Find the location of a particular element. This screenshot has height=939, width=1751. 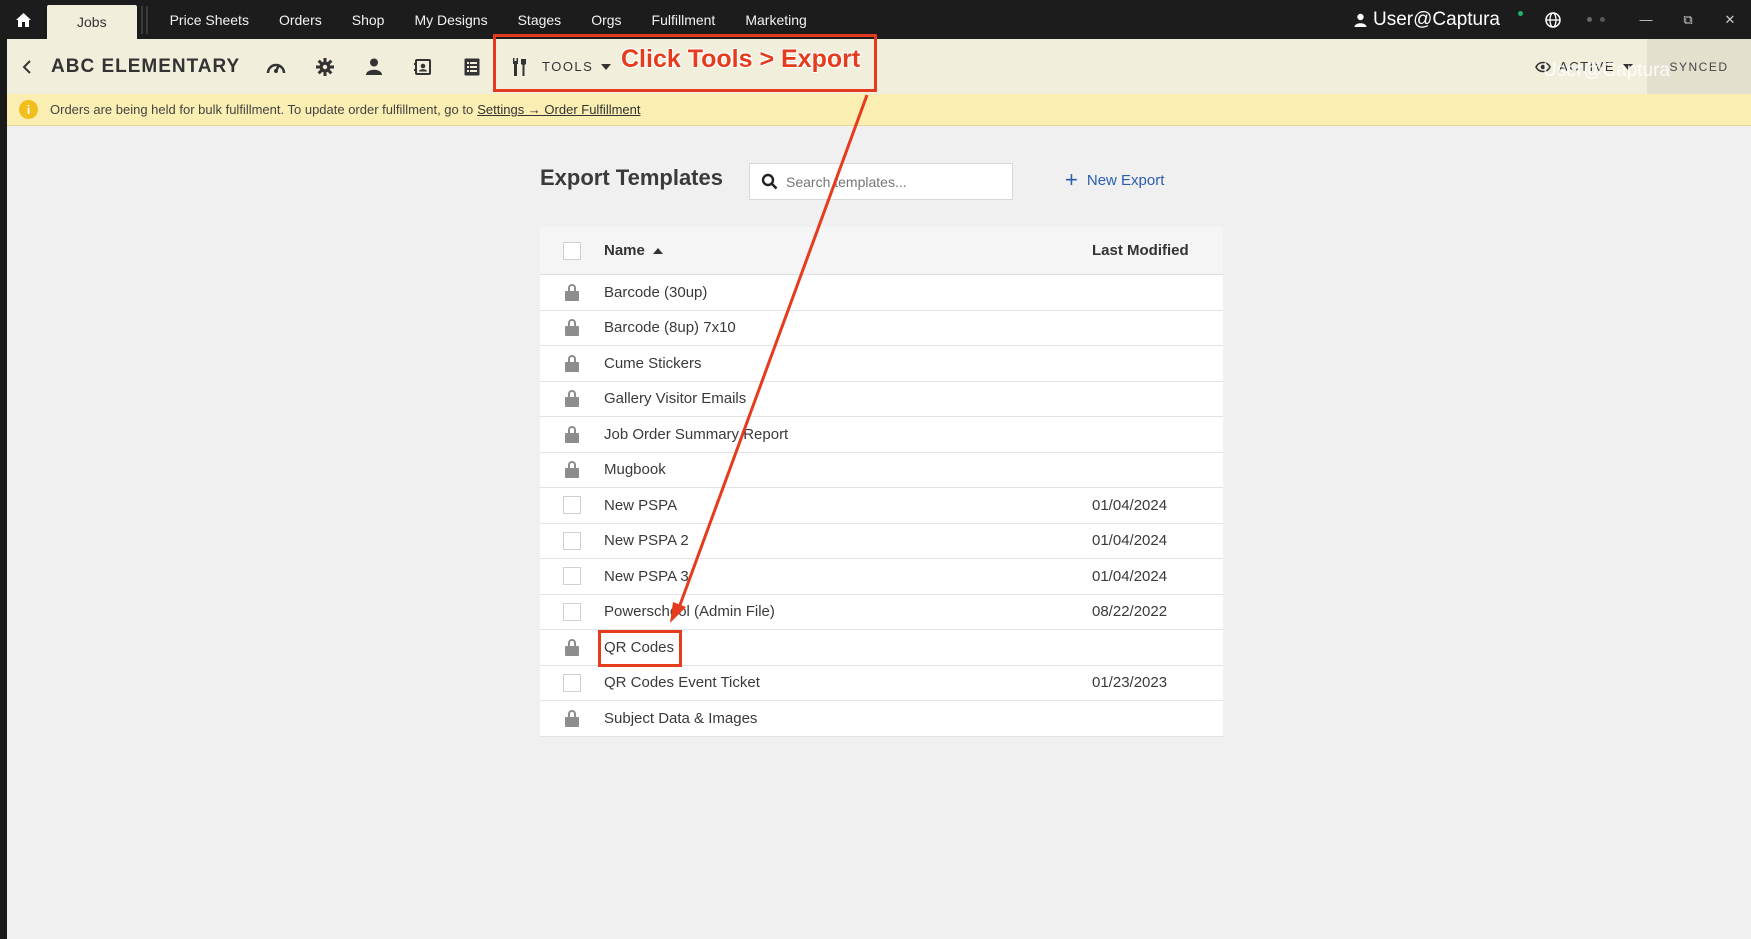

notification-dot is located at coordinates (1589, 19).